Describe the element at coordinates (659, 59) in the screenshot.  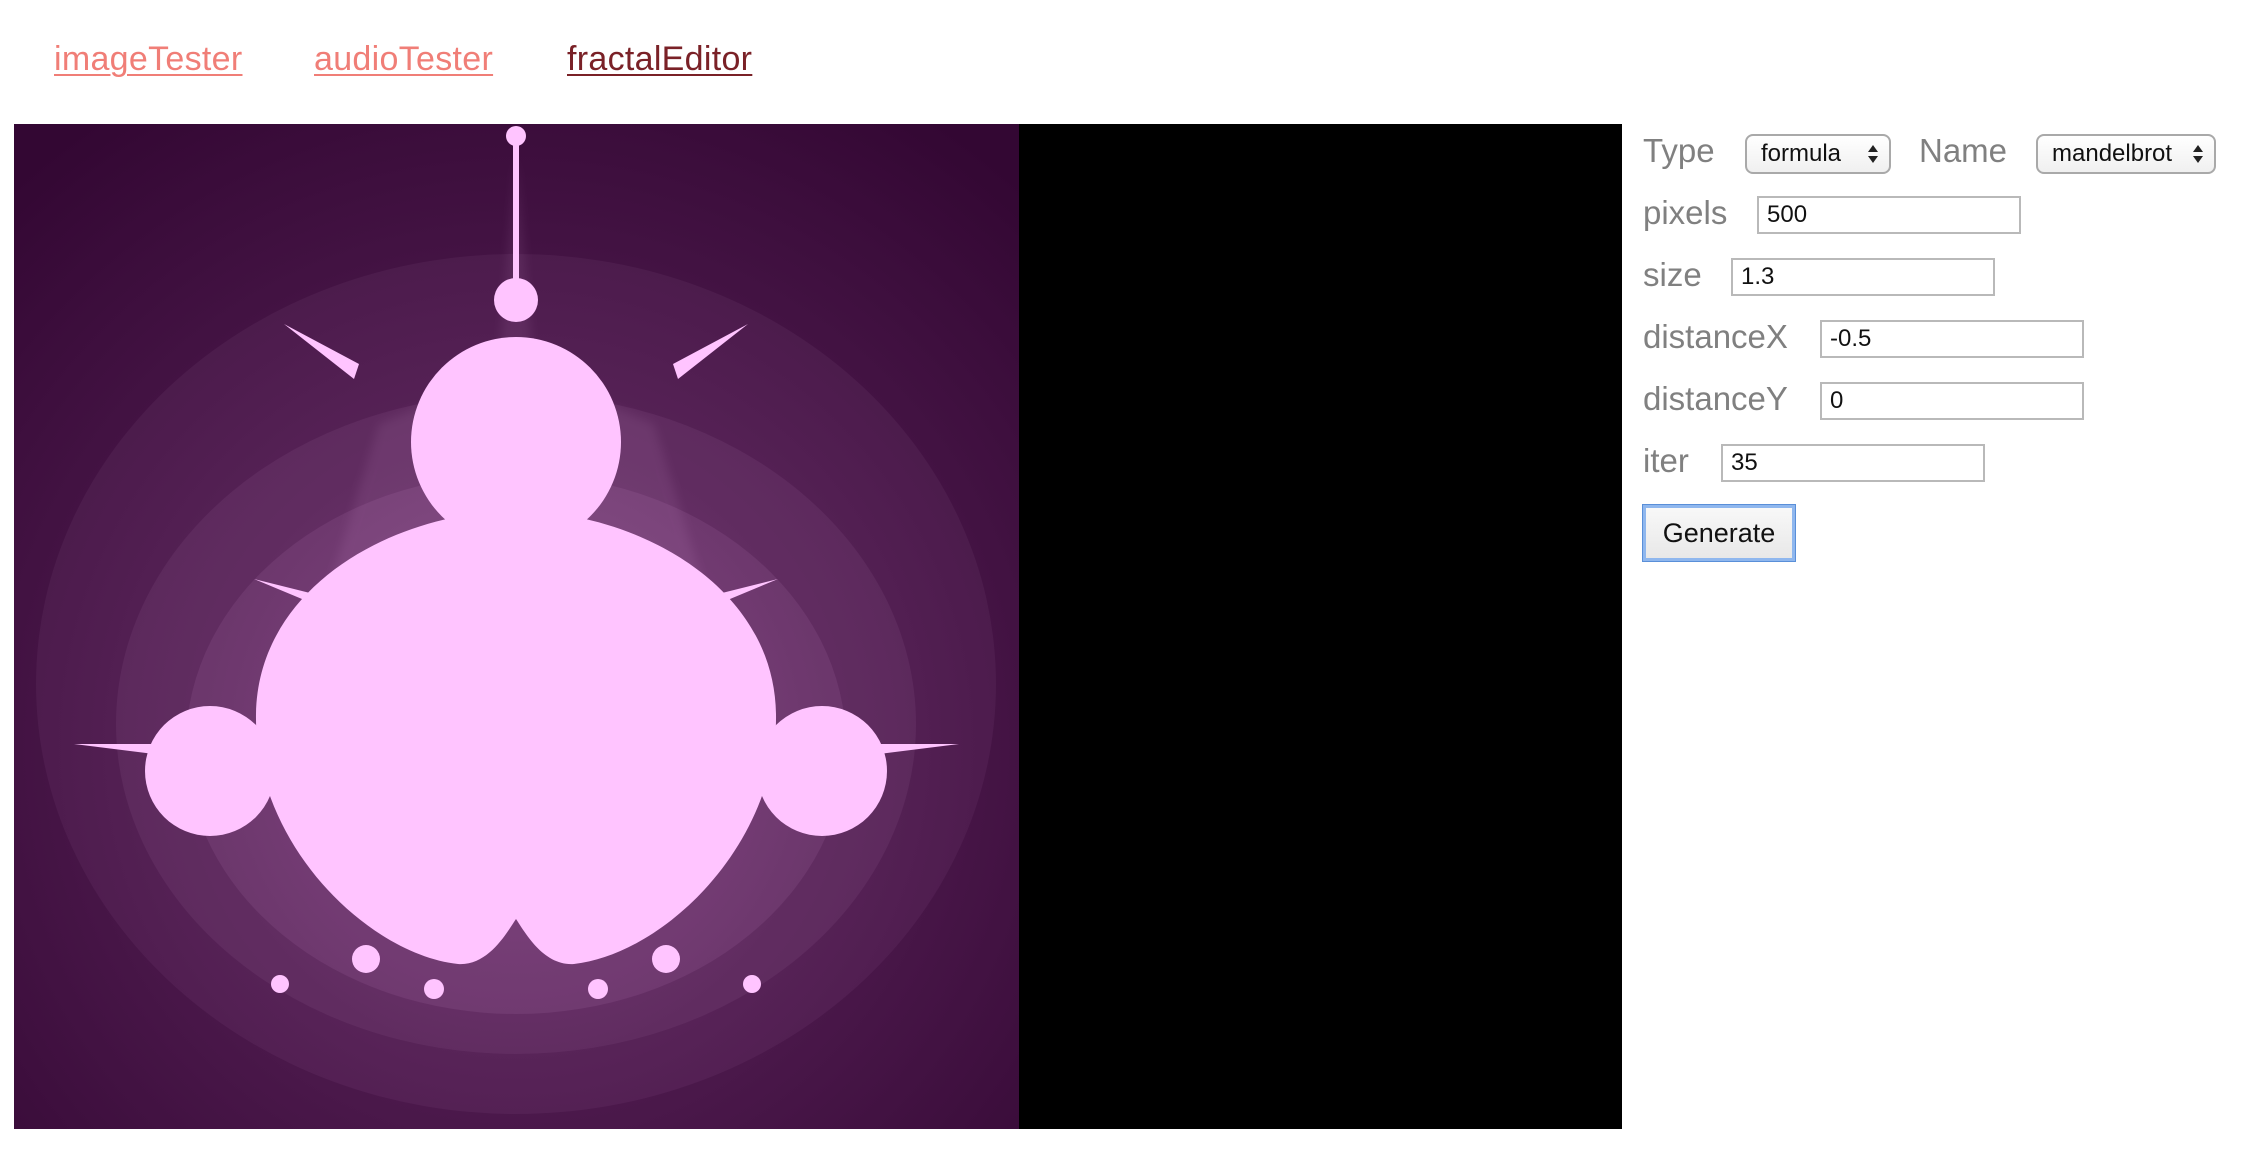
I see `nav-link-fractal-editor: fractalEditor` at that location.